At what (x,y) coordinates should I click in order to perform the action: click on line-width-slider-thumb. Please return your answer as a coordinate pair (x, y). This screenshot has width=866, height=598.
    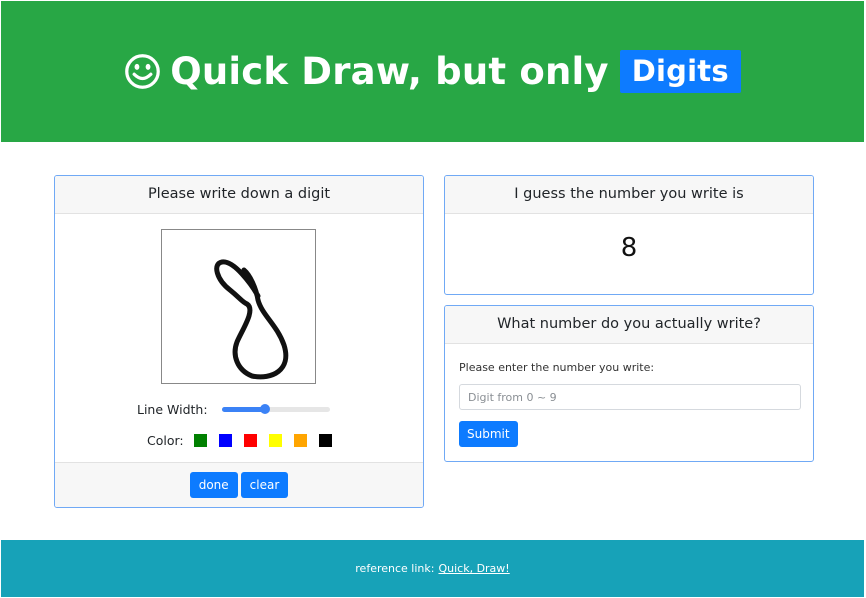
    Looking at the image, I should click on (264, 409).